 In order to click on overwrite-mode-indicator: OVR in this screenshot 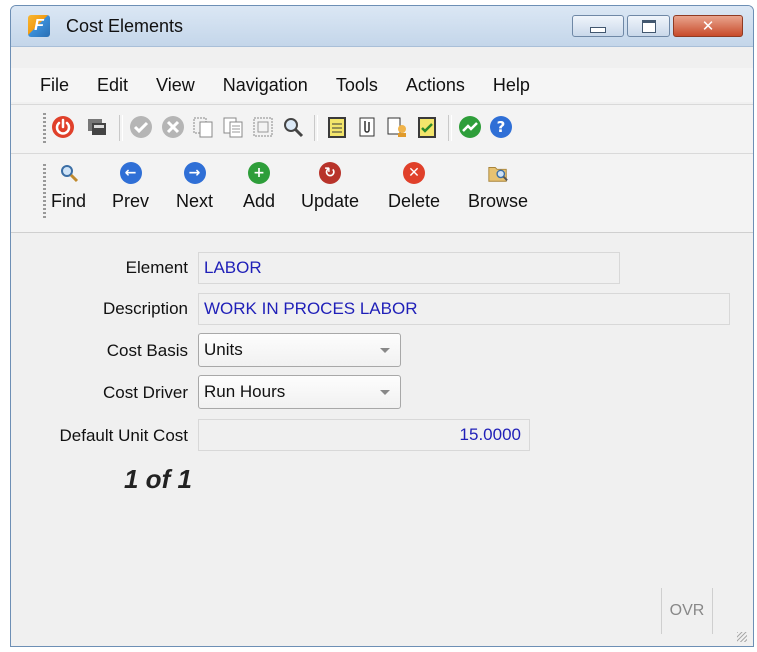, I will do `click(687, 611)`.